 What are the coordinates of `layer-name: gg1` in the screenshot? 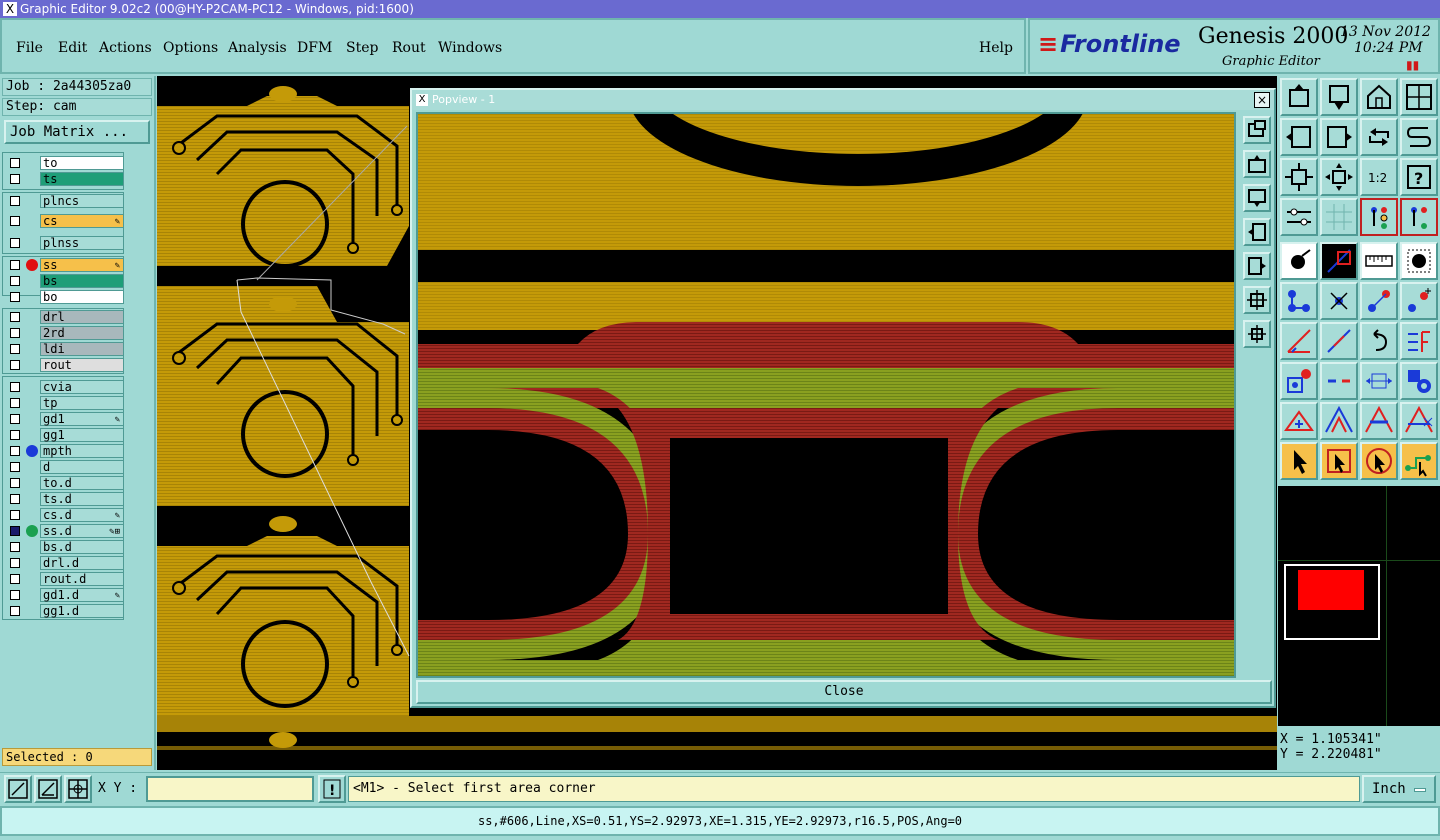 It's located at (82, 435).